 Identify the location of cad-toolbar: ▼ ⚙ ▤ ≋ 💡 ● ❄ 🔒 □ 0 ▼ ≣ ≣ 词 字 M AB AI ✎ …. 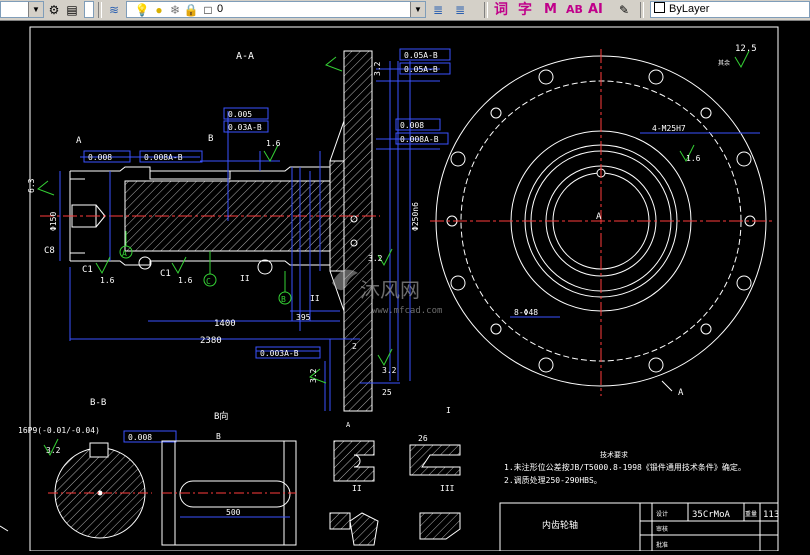
(405, 10).